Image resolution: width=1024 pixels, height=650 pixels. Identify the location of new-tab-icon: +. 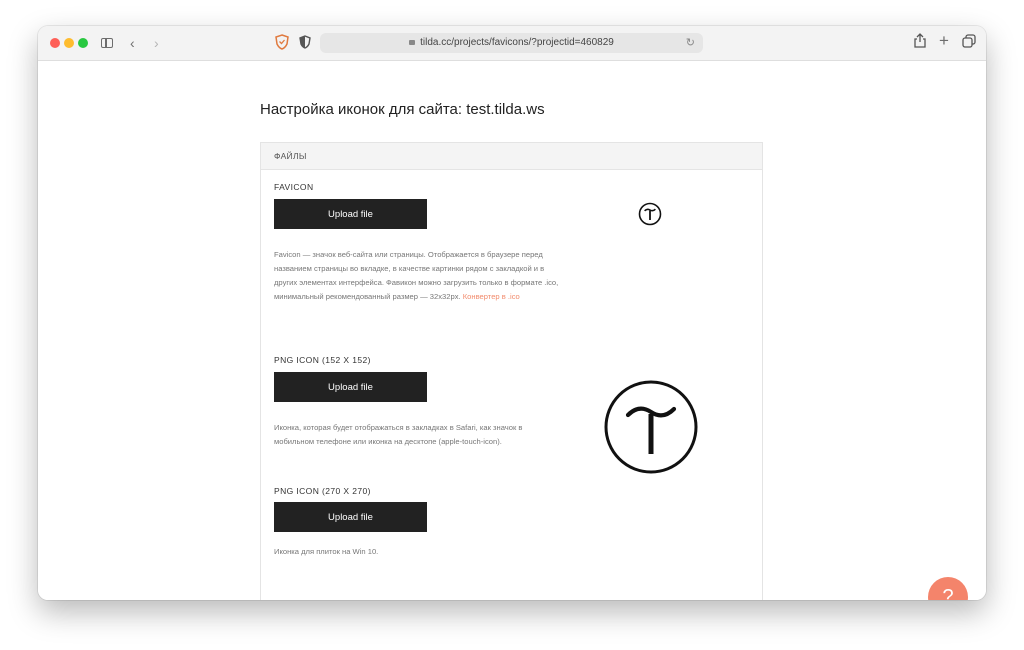
(944, 41).